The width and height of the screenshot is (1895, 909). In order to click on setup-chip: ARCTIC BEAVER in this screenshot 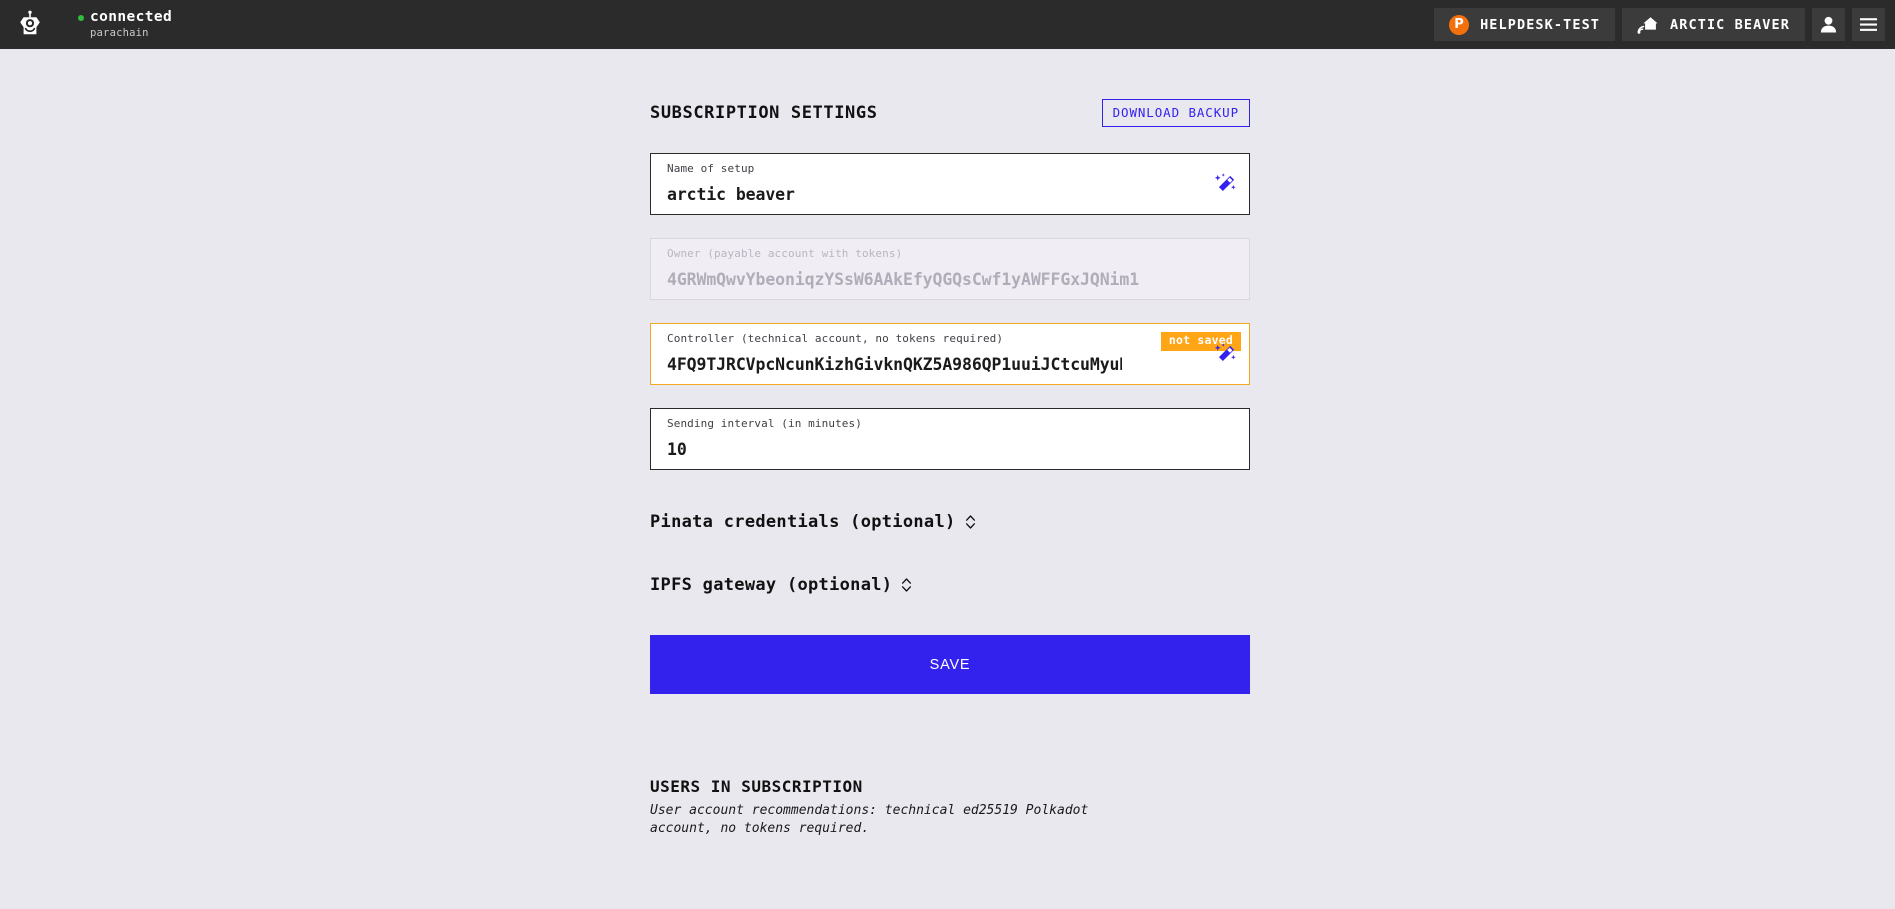, I will do `click(1713, 24)`.